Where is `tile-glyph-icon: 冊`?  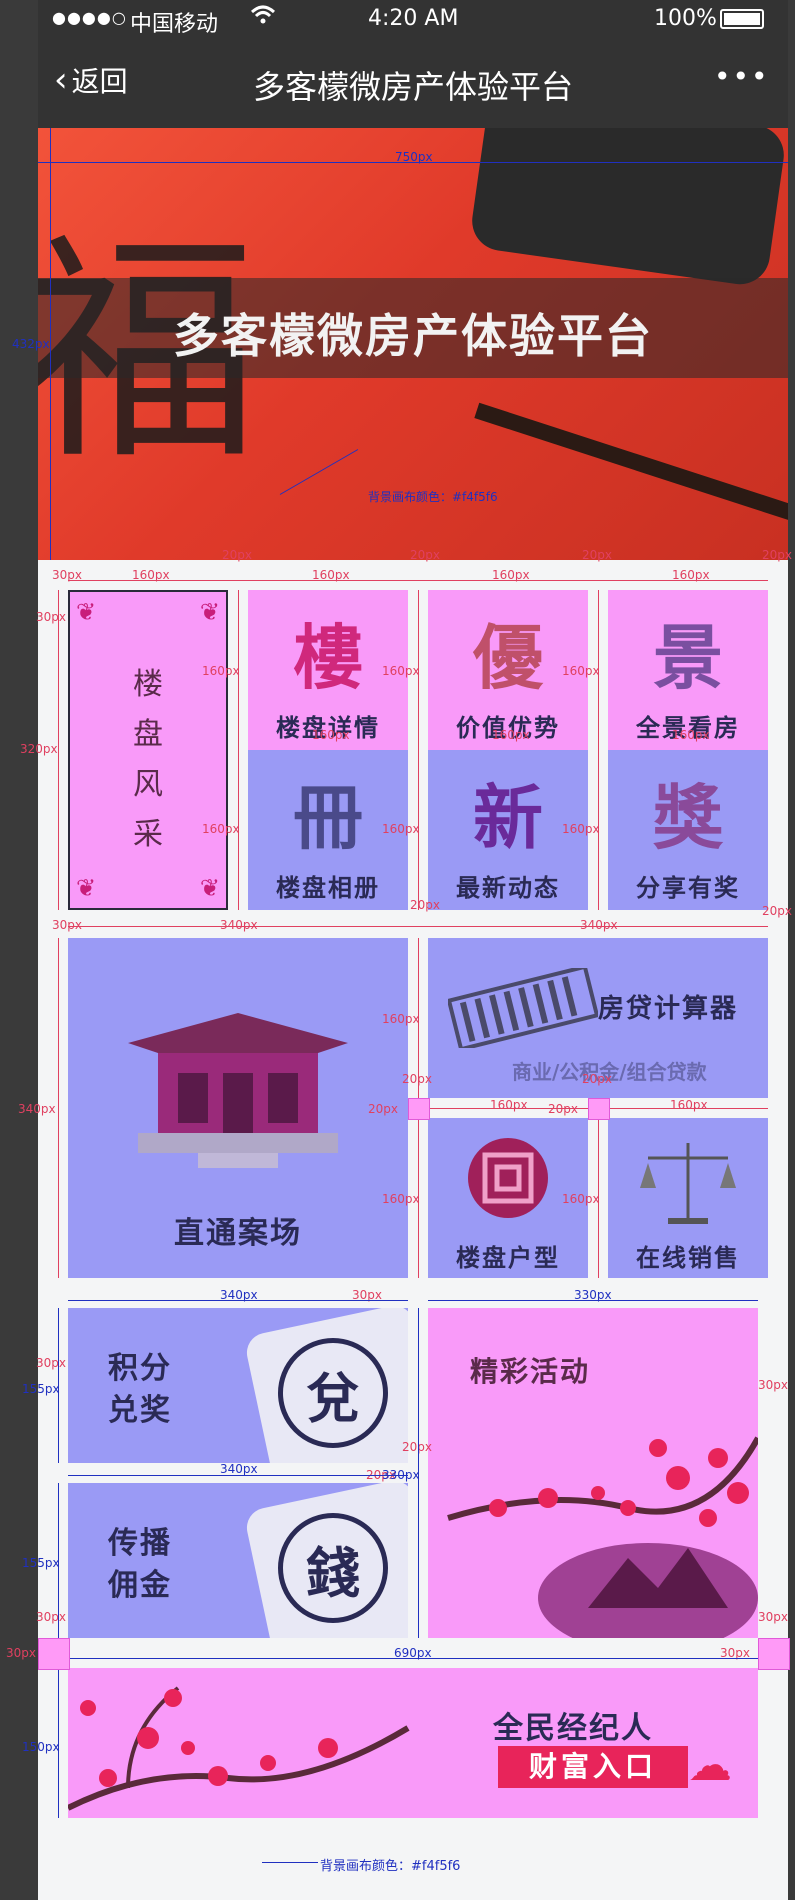
tile-glyph-icon: 冊 is located at coordinates (328, 817).